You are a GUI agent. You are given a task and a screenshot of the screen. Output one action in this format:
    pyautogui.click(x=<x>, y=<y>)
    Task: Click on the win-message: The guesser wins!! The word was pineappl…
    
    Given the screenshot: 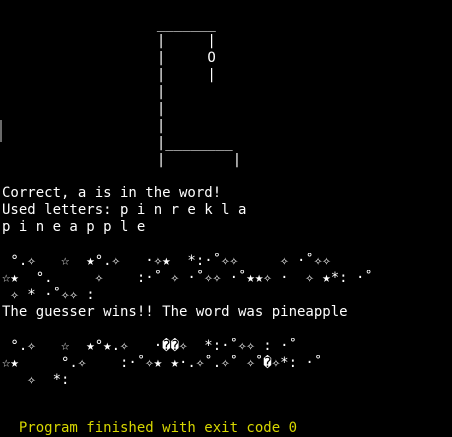 What is the action you would take?
    pyautogui.click(x=175, y=312)
    